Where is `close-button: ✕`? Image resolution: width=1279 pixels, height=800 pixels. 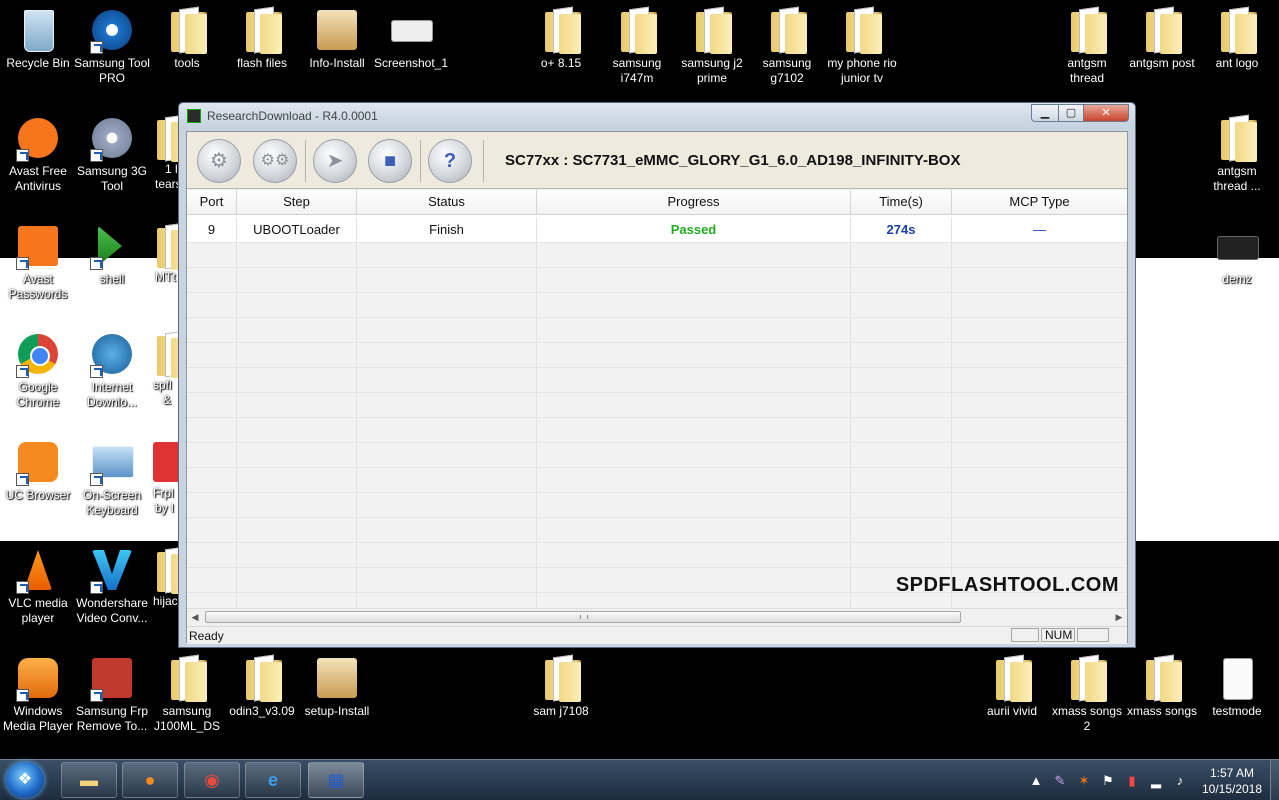 close-button: ✕ is located at coordinates (1106, 113).